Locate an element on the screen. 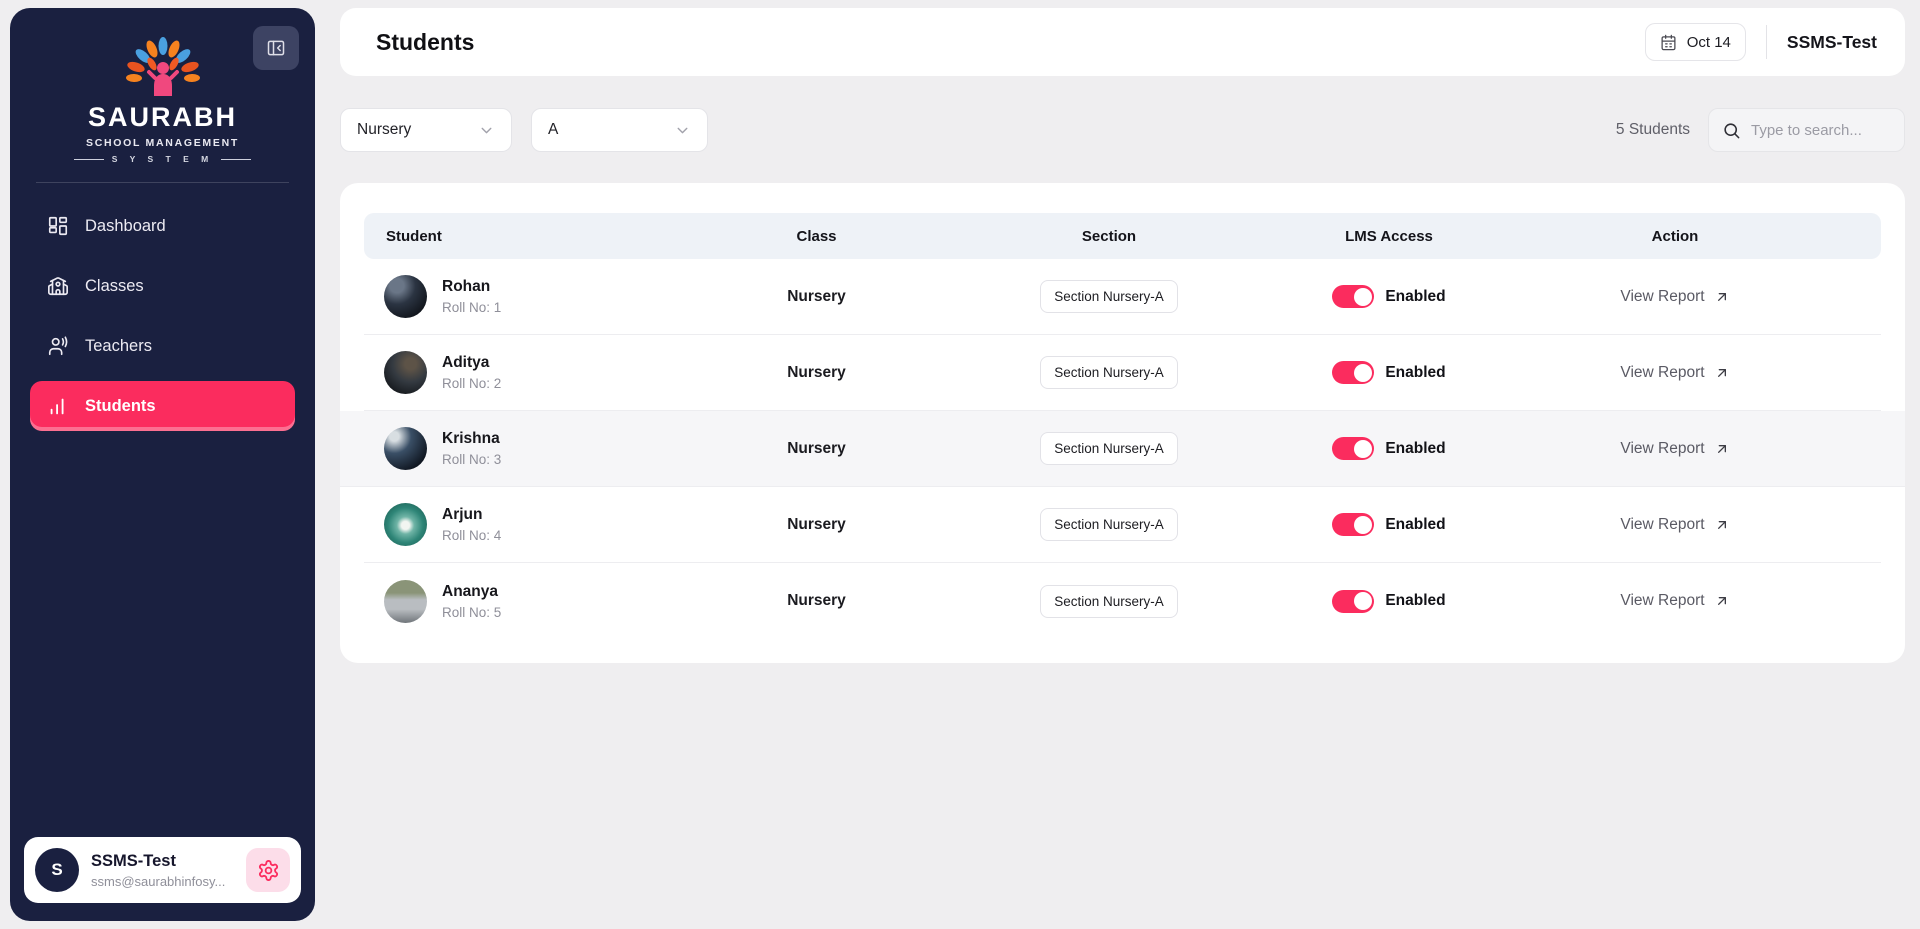 The image size is (1920, 929). filter-row: Nursery A 5 Students is located at coordinates (1122, 130).